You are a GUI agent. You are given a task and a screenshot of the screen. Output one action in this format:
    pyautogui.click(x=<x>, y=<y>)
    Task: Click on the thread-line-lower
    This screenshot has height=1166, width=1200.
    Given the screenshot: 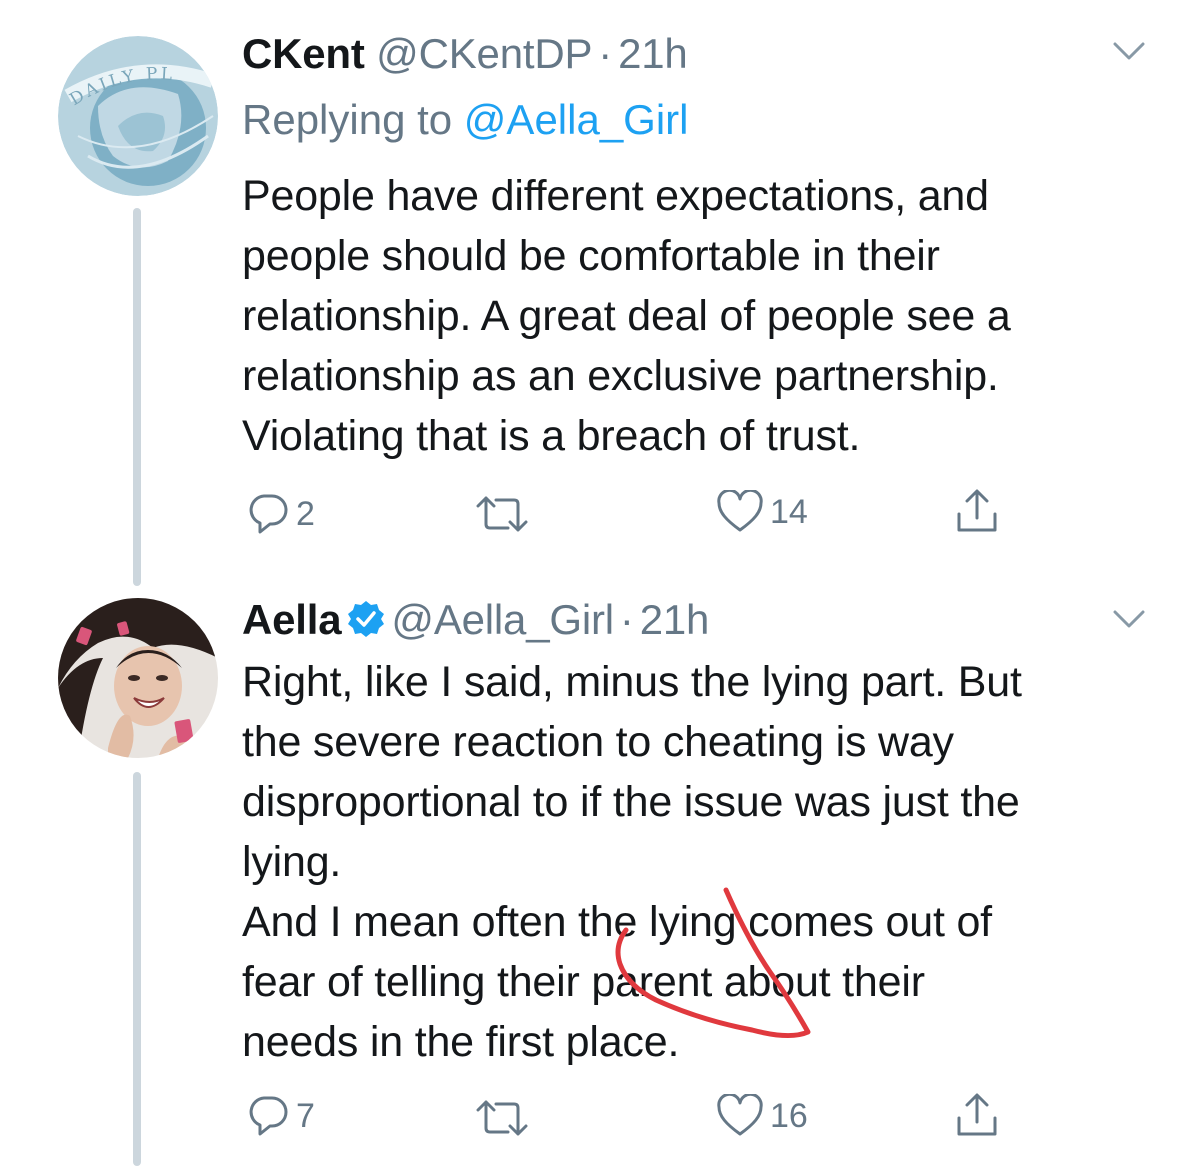 What is the action you would take?
    pyautogui.click(x=137, y=969)
    